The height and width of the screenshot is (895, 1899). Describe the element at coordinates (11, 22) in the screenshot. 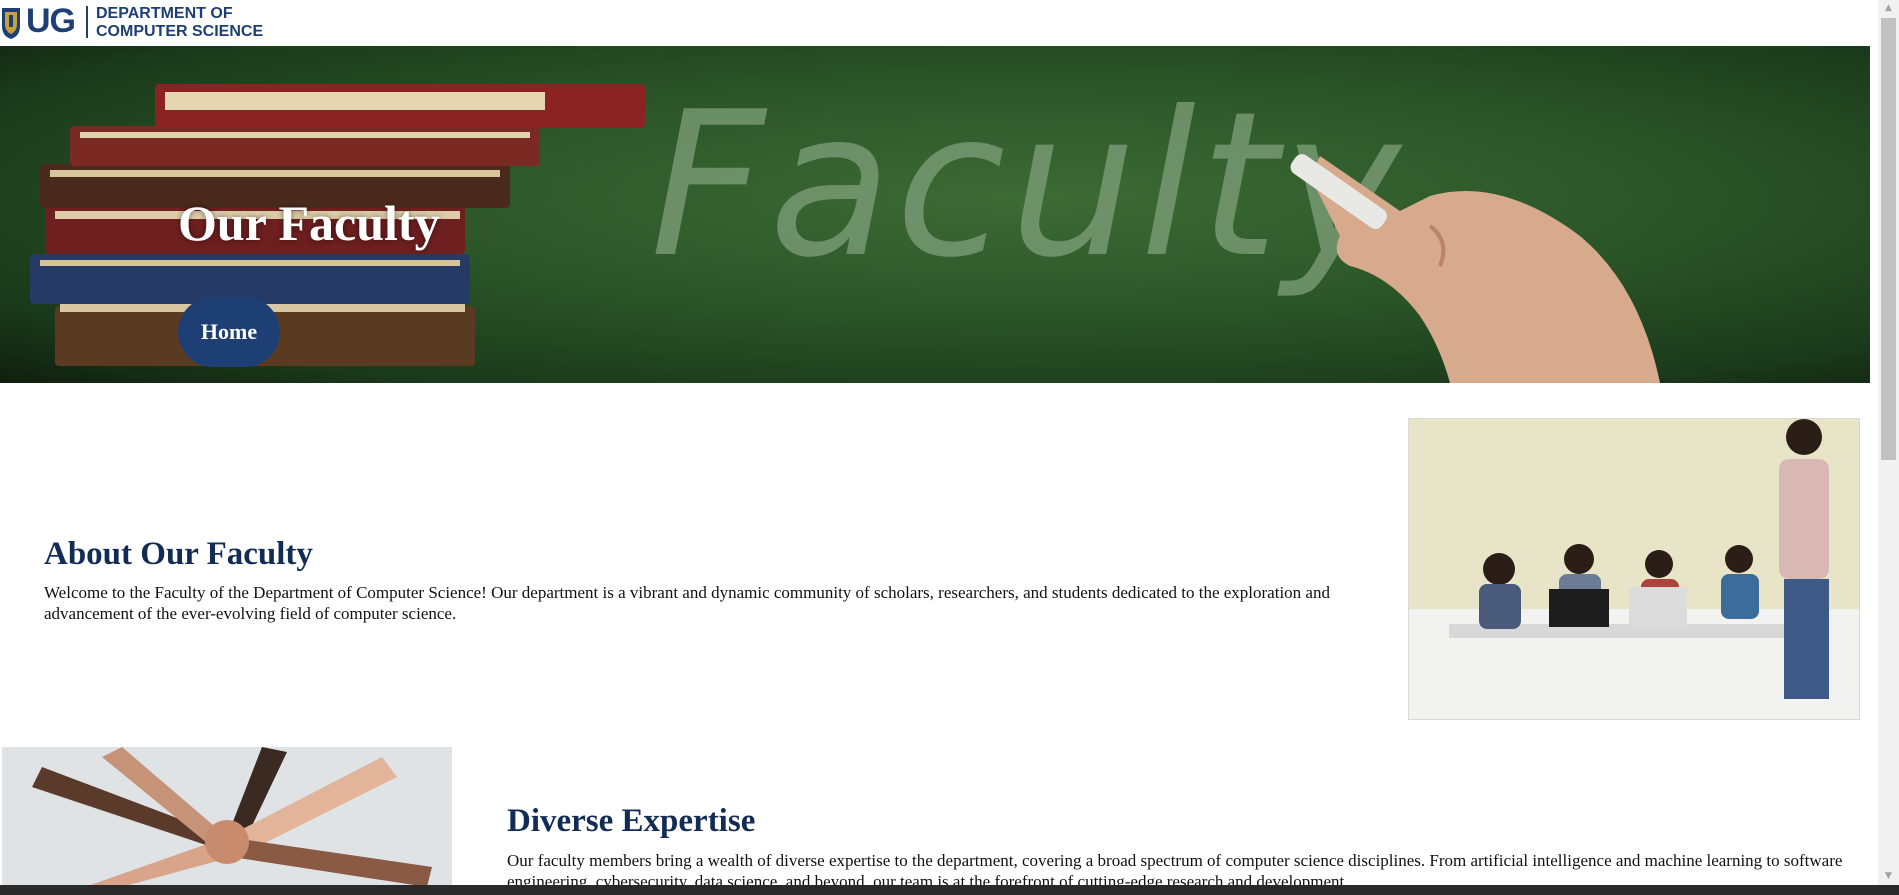

I see `university-crest-icon` at that location.